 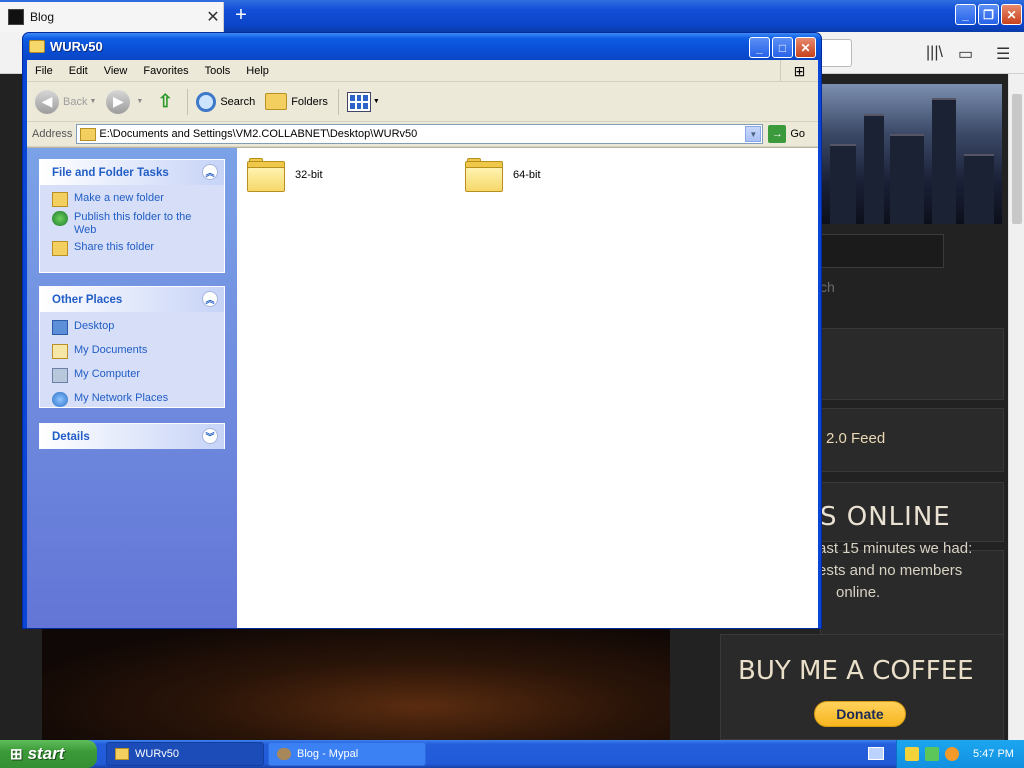 What do you see at coordinates (114, 247) in the screenshot?
I see `task-label: Share this folder` at bounding box center [114, 247].